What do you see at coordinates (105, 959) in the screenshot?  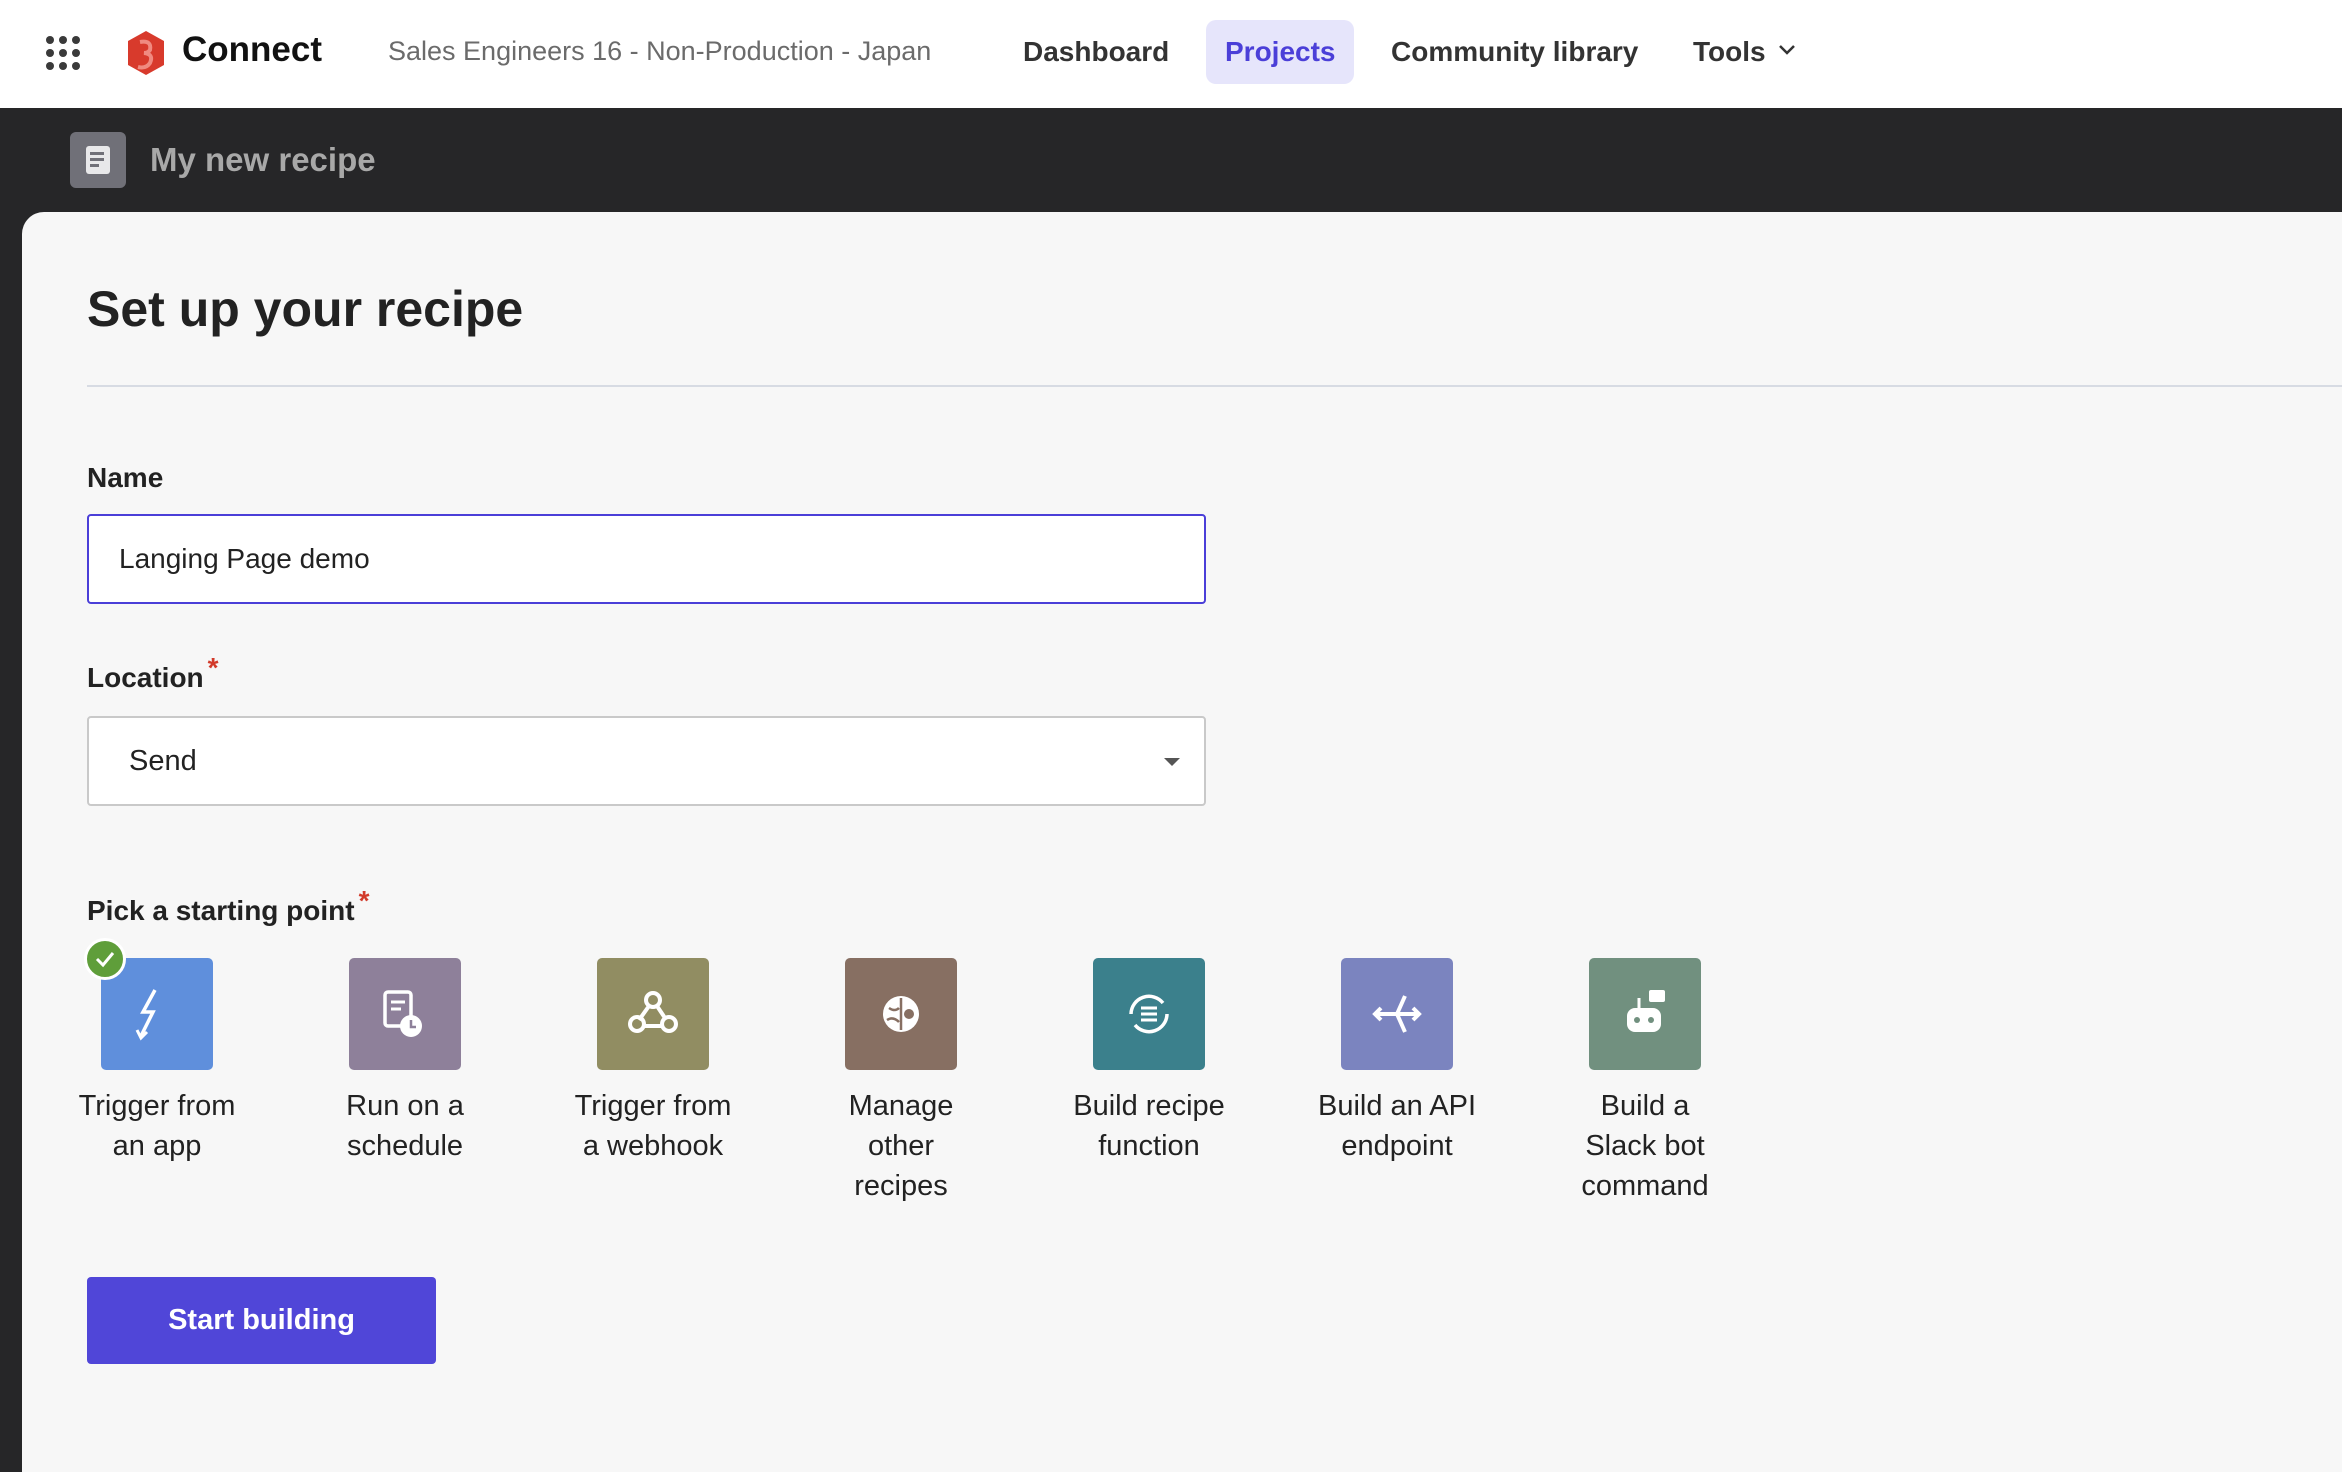 I see `selected-check-icon` at bounding box center [105, 959].